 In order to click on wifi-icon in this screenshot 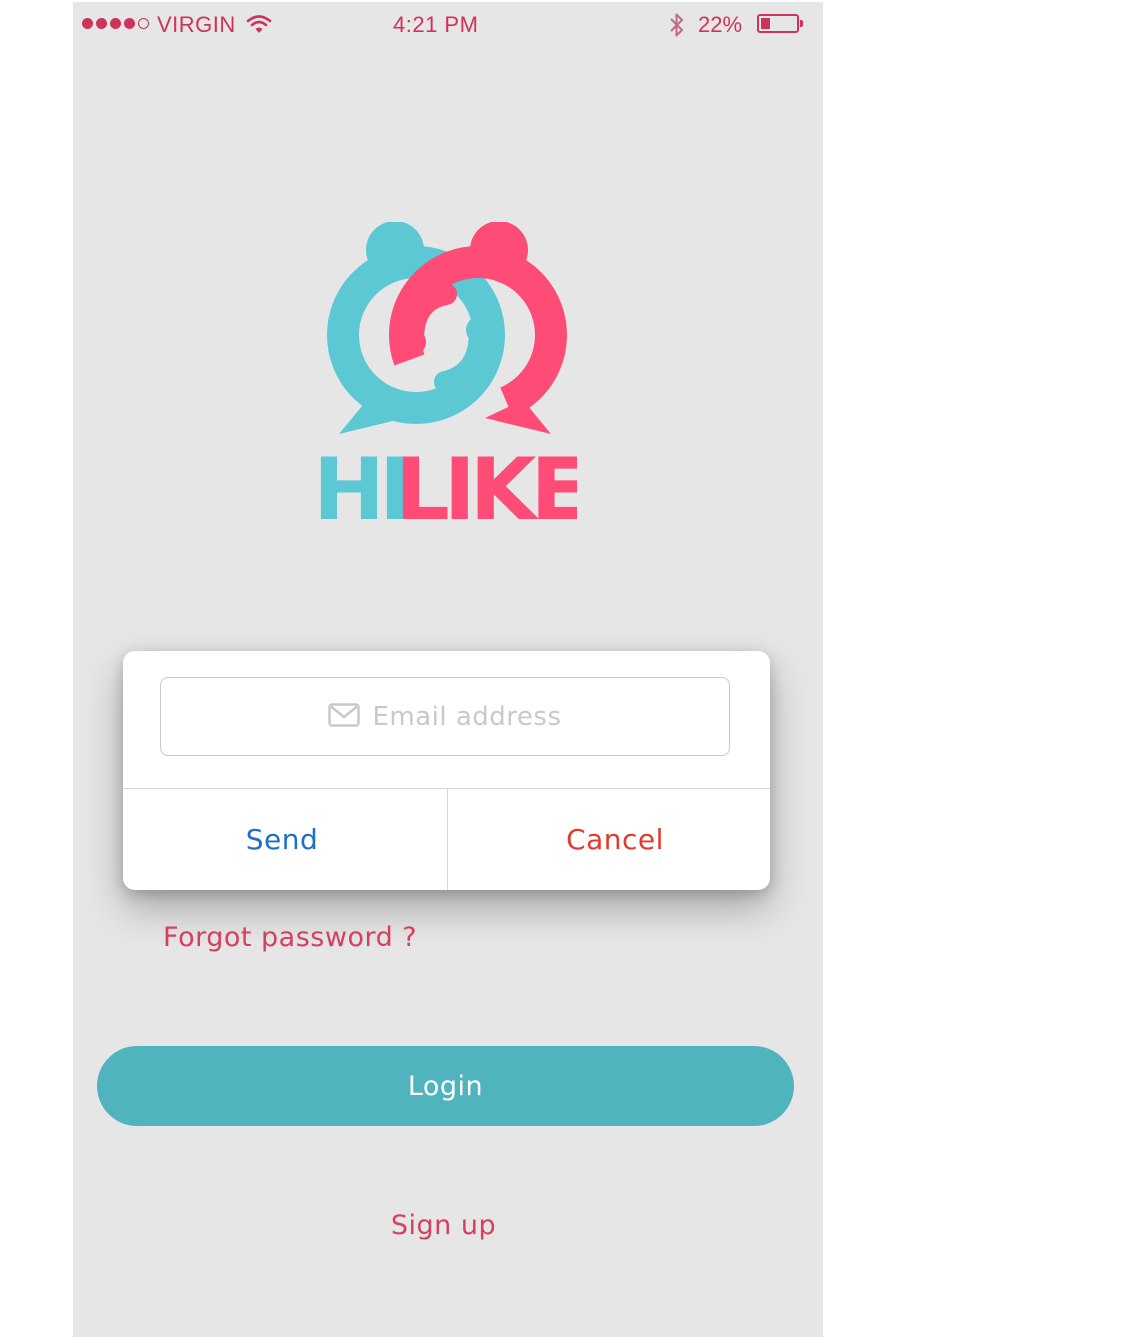, I will do `click(259, 27)`.